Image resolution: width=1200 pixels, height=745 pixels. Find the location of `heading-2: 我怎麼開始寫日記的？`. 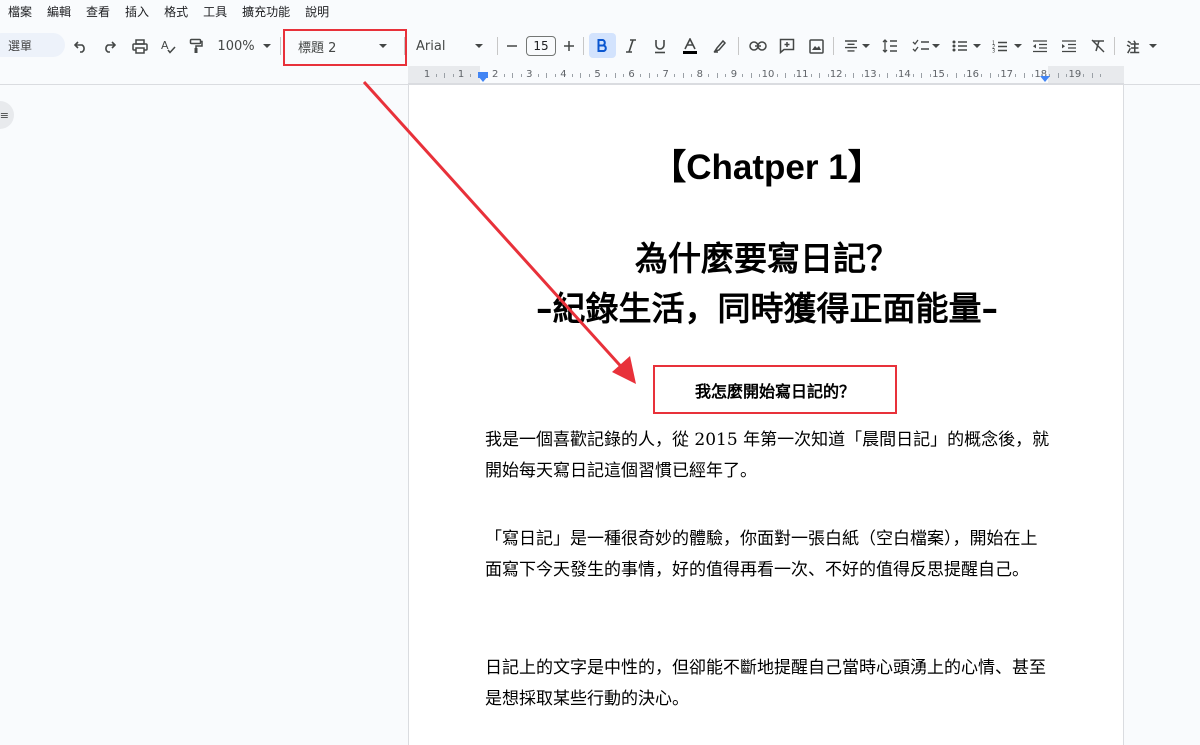

heading-2: 我怎麼開始寫日記的？ is located at coordinates (775, 389).